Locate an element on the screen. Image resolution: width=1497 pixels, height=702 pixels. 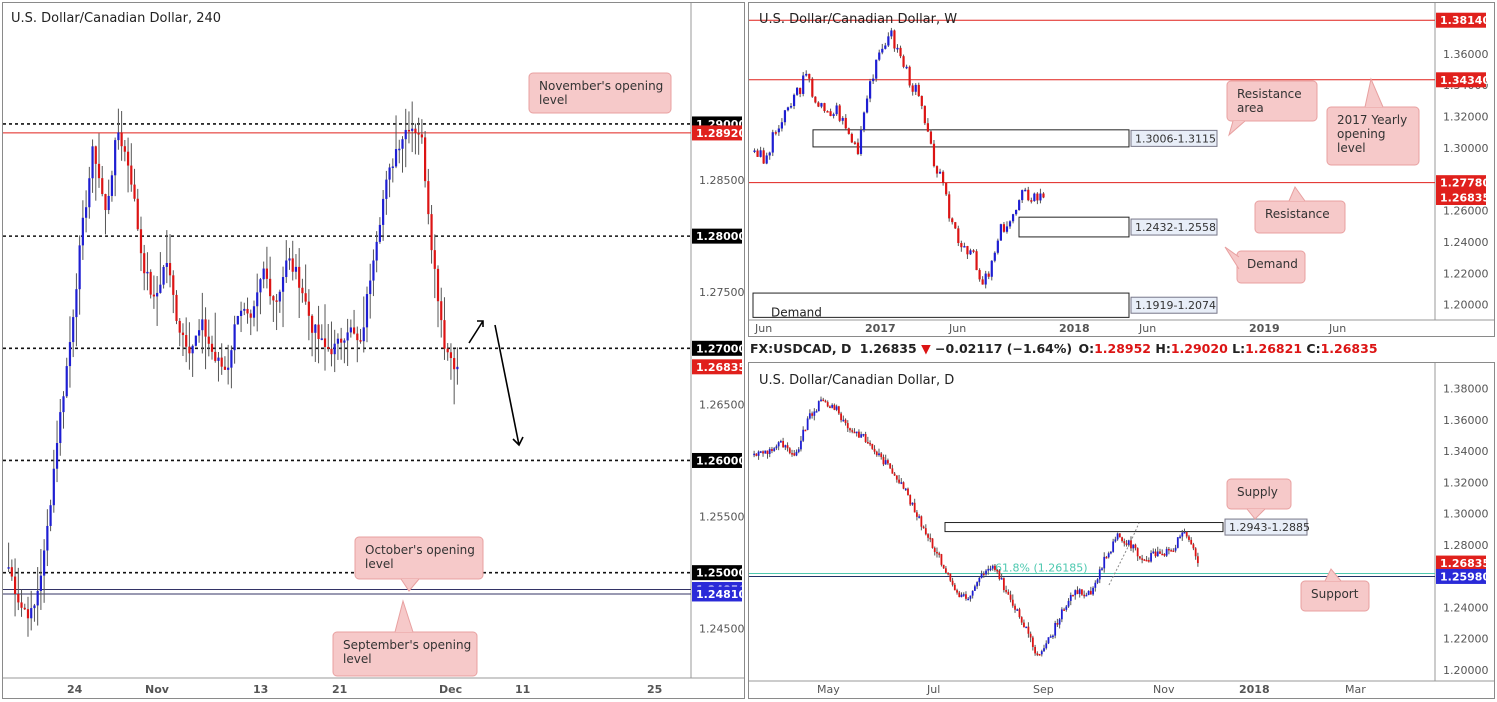
daily-pattern-dotted is located at coordinates (1124, 554).